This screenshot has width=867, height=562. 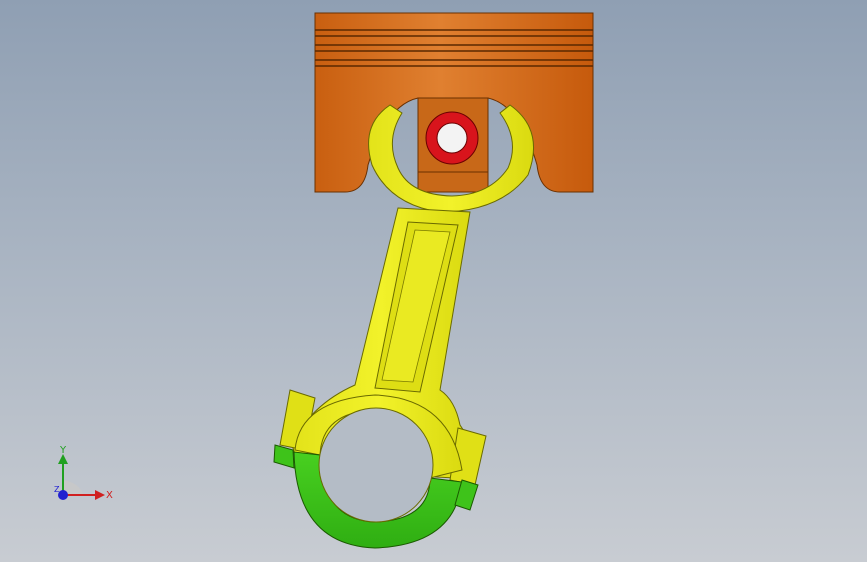 What do you see at coordinates (57, 489) in the screenshot?
I see `z-axis-label: Z` at bounding box center [57, 489].